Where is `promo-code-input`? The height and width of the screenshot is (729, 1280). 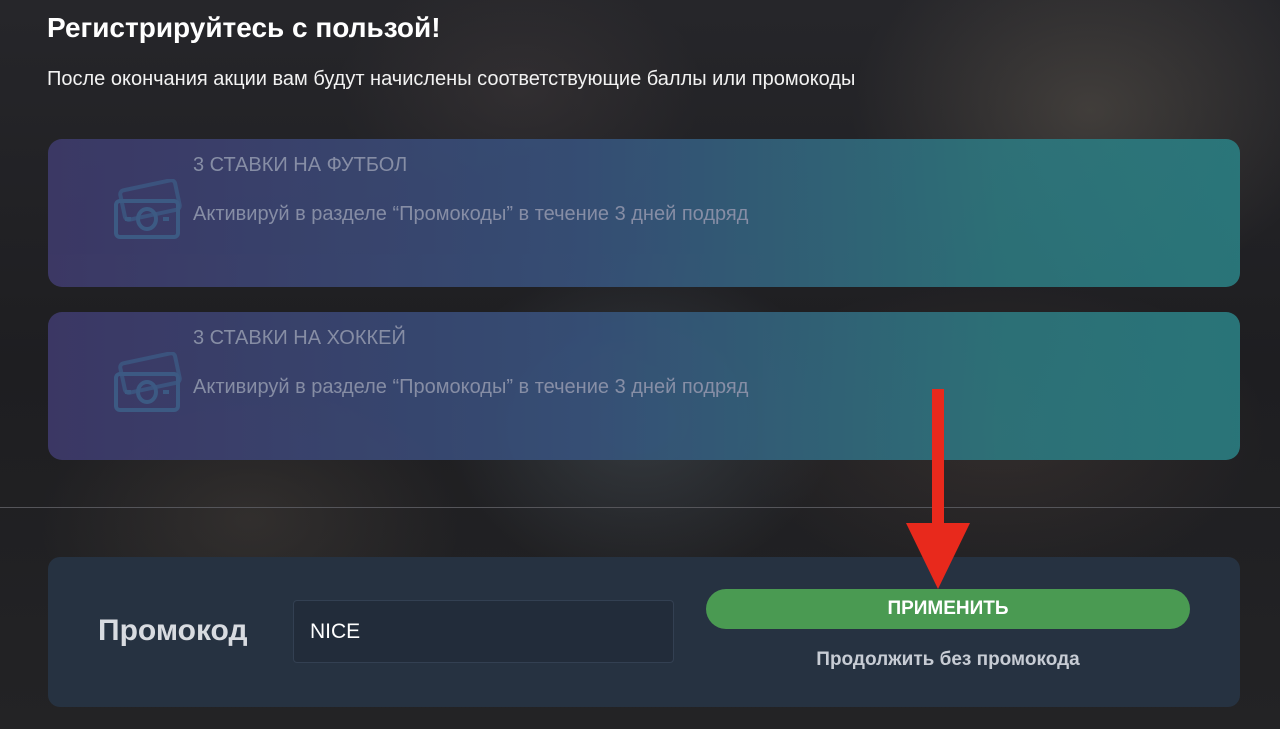 promo-code-input is located at coordinates (483, 631).